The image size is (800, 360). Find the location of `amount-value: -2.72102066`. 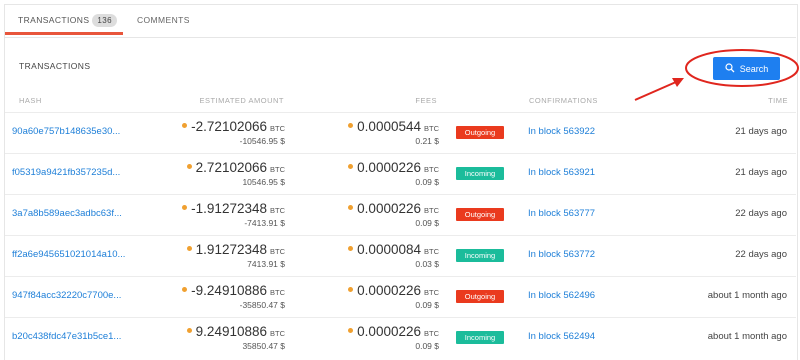

amount-value: -2.72102066 is located at coordinates (229, 126).